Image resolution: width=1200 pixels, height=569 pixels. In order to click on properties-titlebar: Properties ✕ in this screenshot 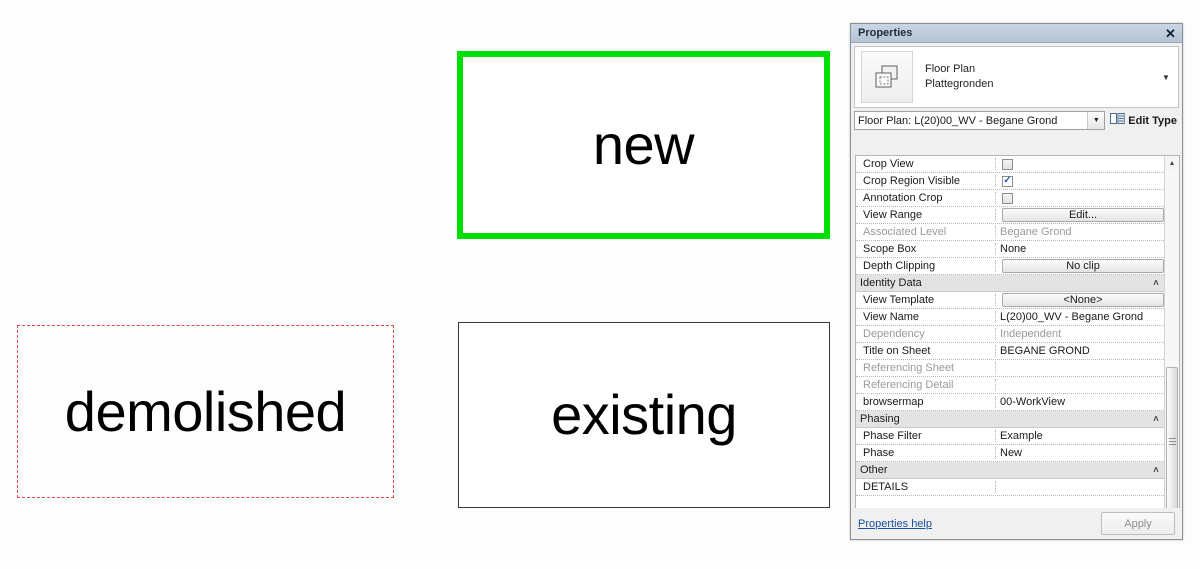, I will do `click(1016, 33)`.